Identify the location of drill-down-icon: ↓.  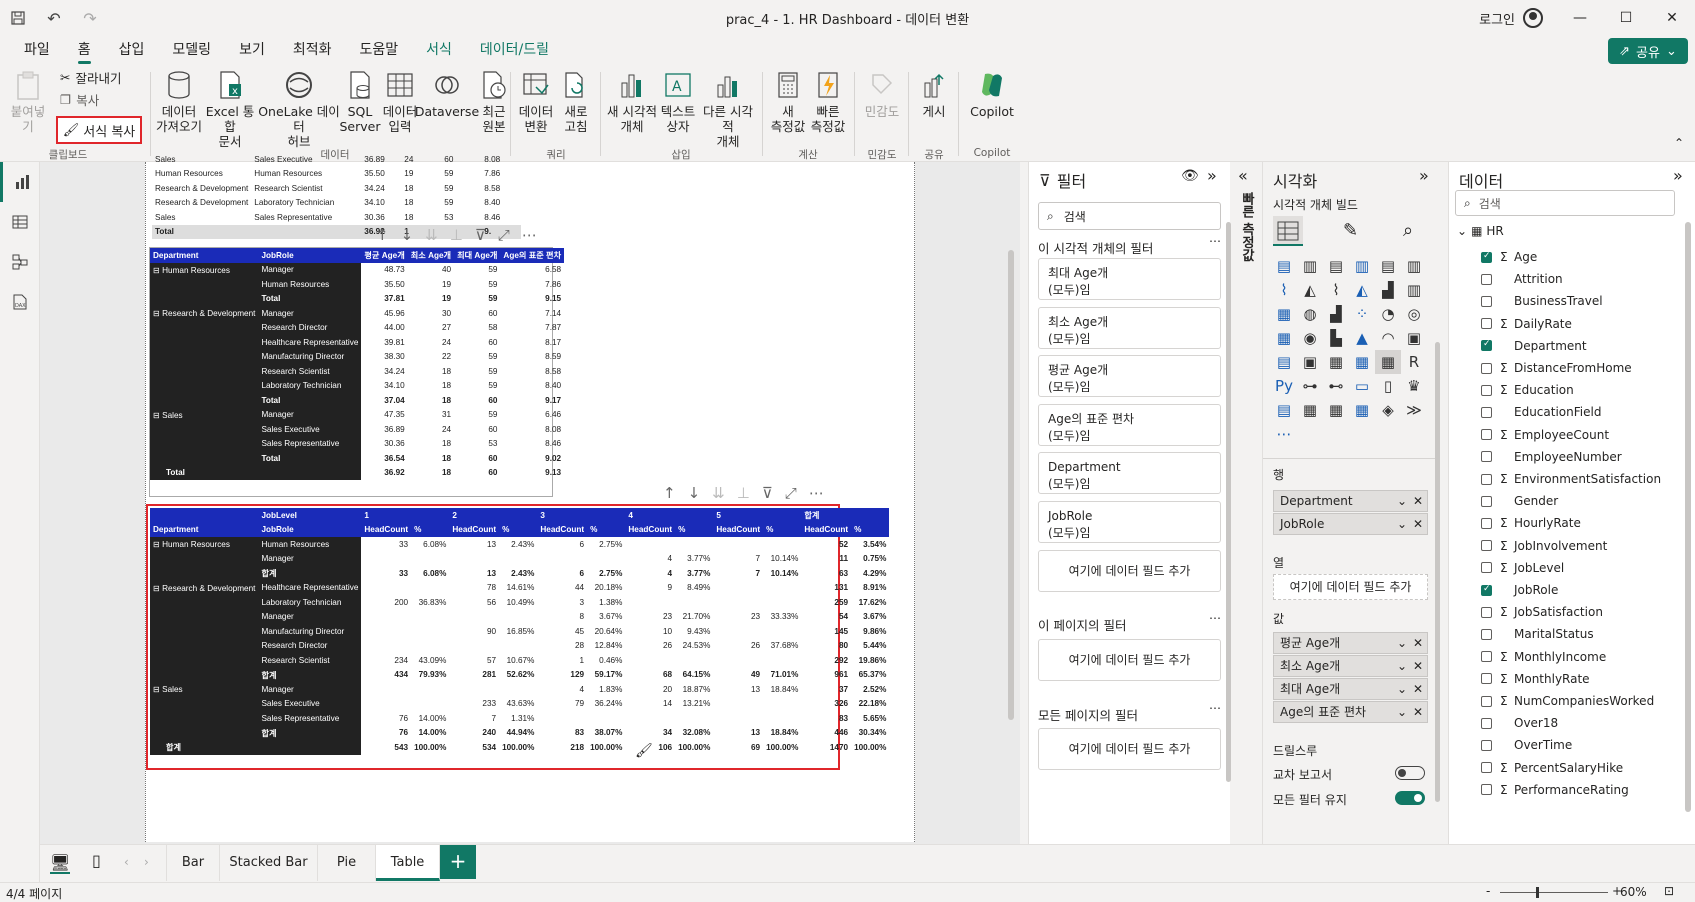
(407, 235).